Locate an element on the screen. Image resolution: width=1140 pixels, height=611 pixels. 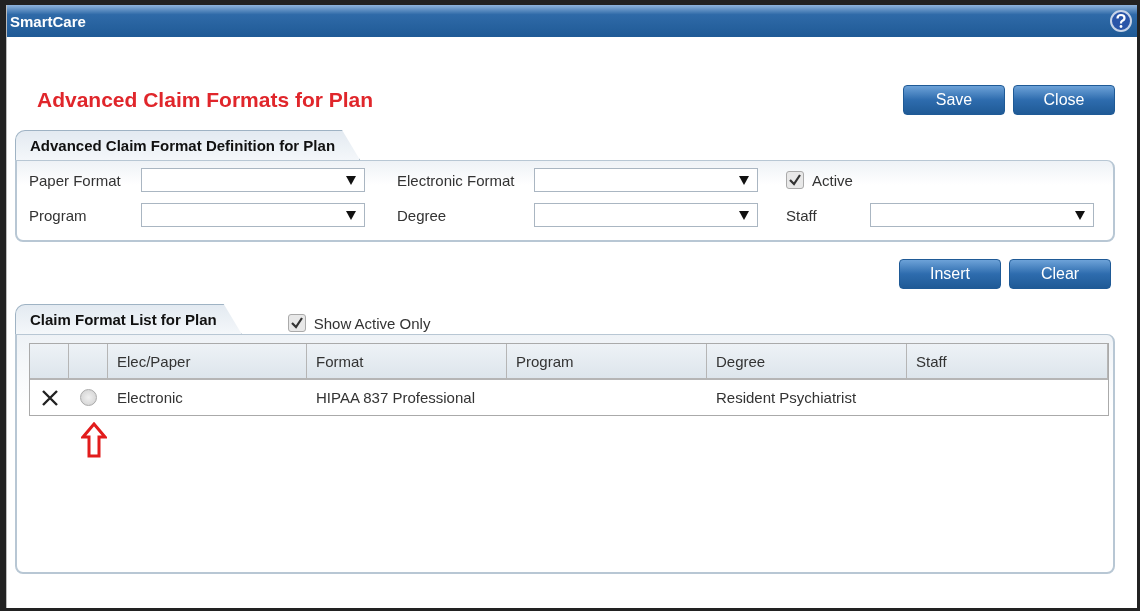
column-header: Elec/Paper is located at coordinates (207, 361).